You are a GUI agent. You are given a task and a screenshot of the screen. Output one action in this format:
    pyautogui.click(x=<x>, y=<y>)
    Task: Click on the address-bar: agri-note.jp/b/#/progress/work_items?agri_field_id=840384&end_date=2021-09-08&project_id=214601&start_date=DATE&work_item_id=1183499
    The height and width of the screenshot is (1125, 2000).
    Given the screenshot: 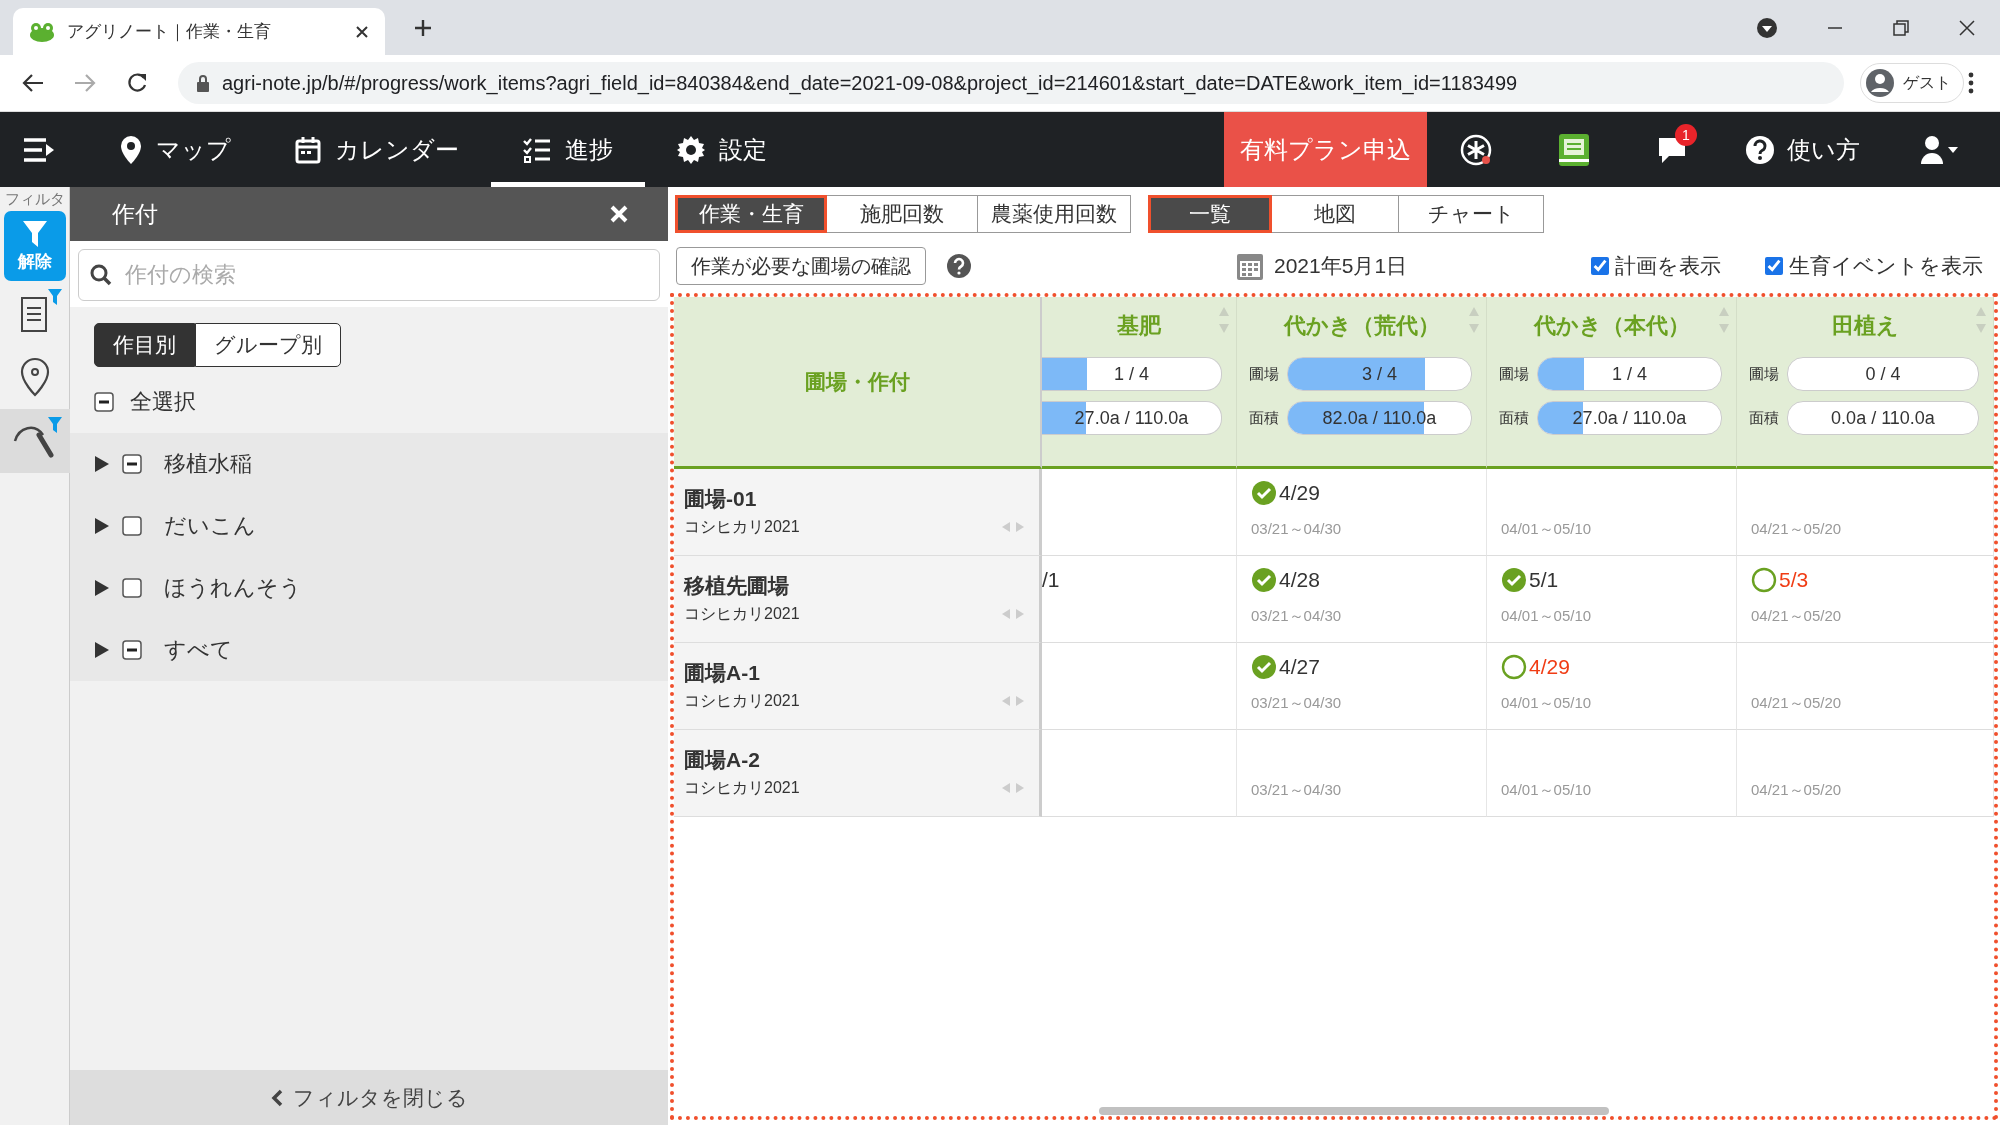 What is the action you would take?
    pyautogui.click(x=1011, y=83)
    